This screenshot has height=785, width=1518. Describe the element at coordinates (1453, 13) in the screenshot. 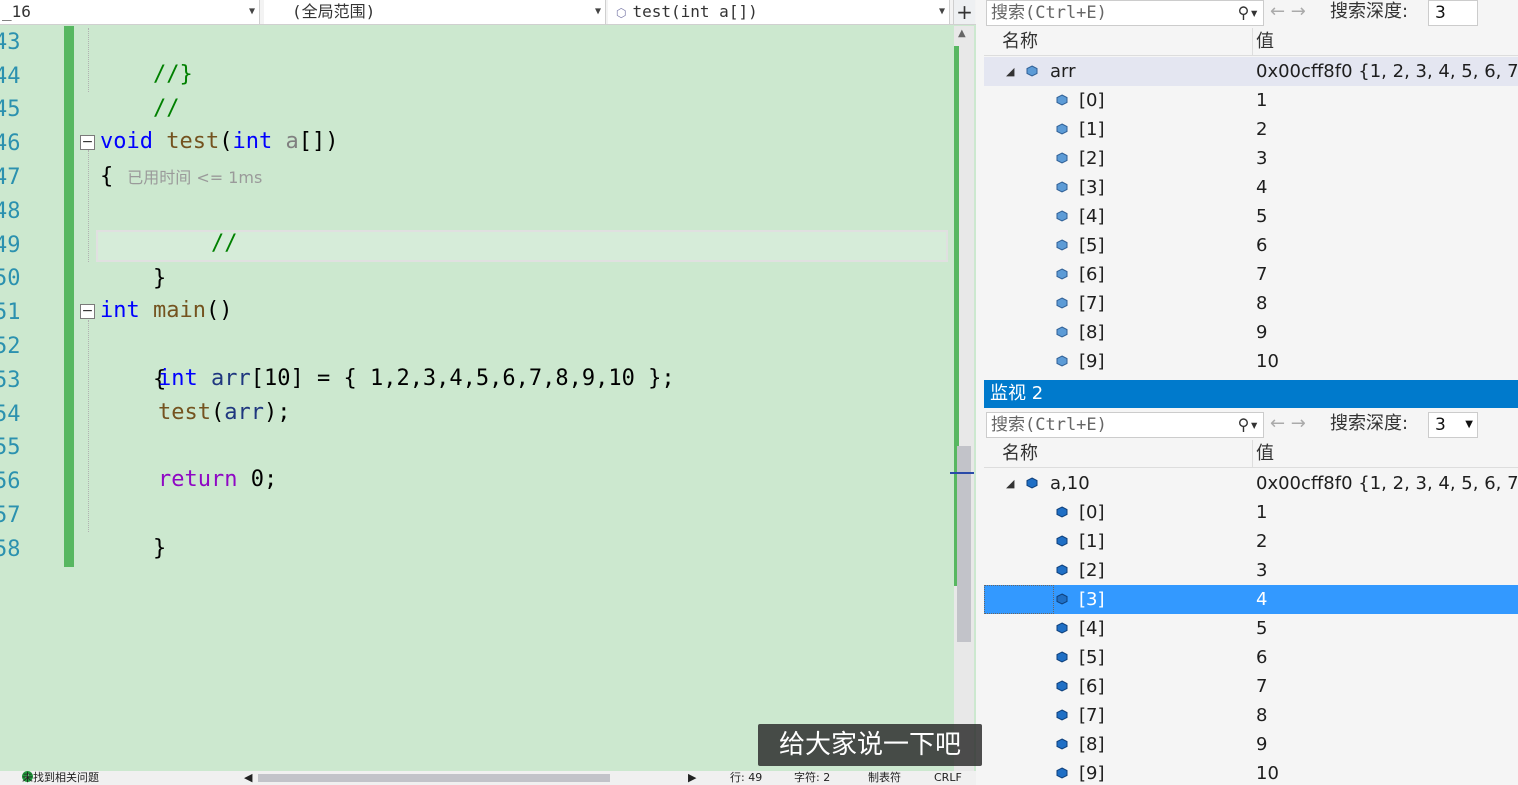

I see `search-depth-select: 3` at that location.